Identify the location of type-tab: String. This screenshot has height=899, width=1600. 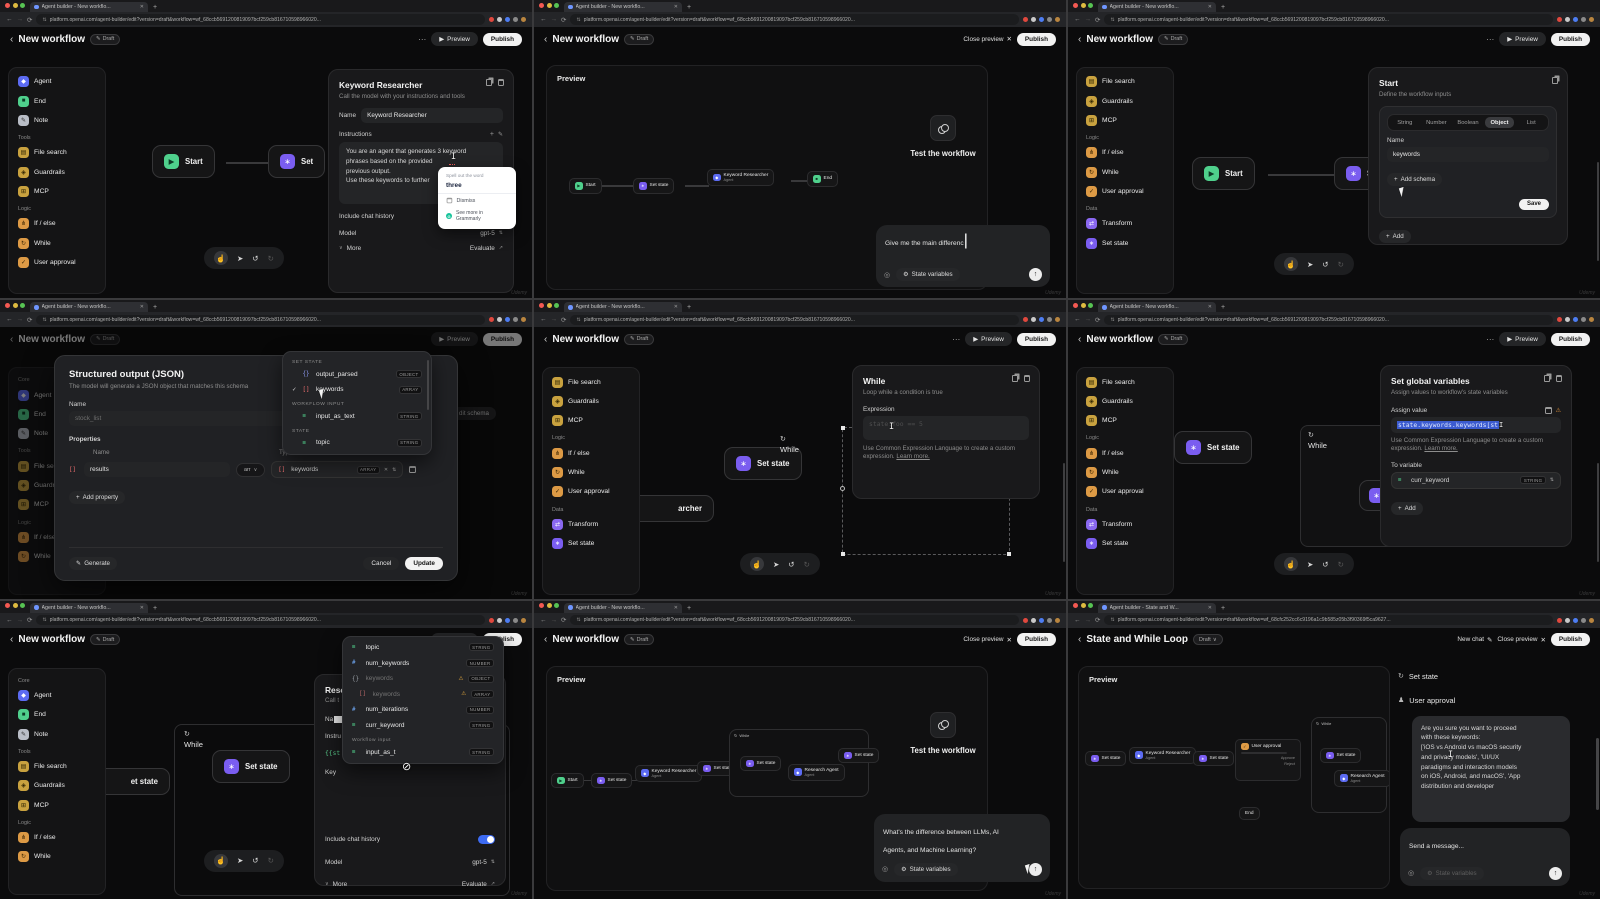
(1405, 122).